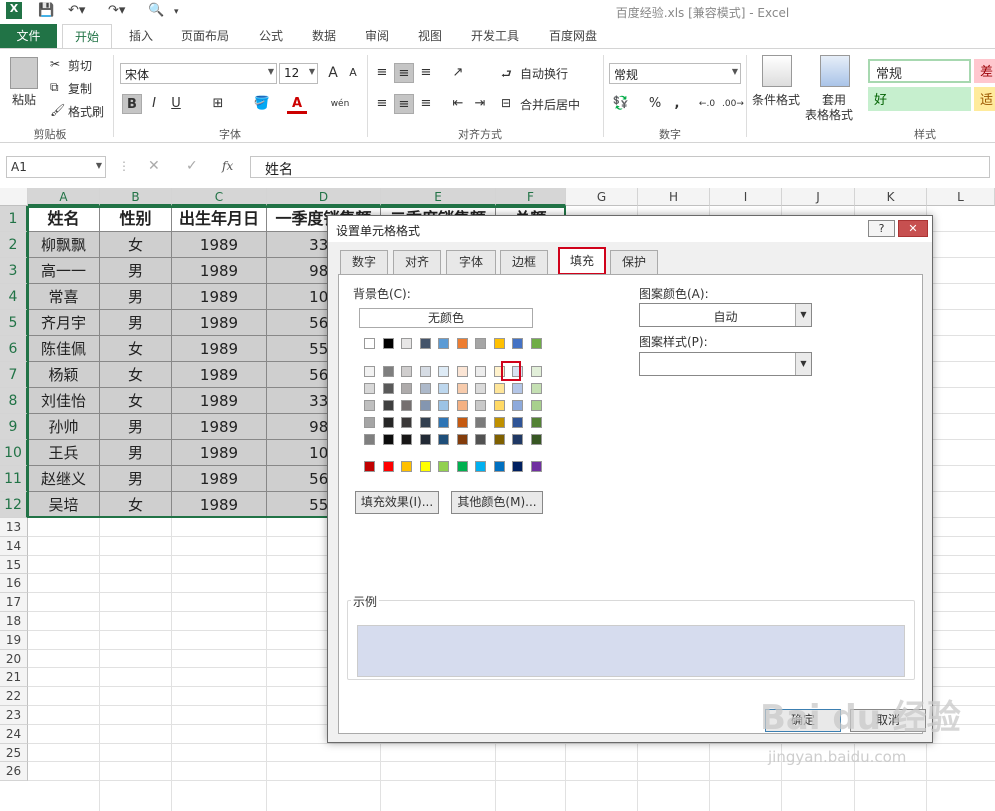  I want to click on row-header: 21, so click(14, 678).